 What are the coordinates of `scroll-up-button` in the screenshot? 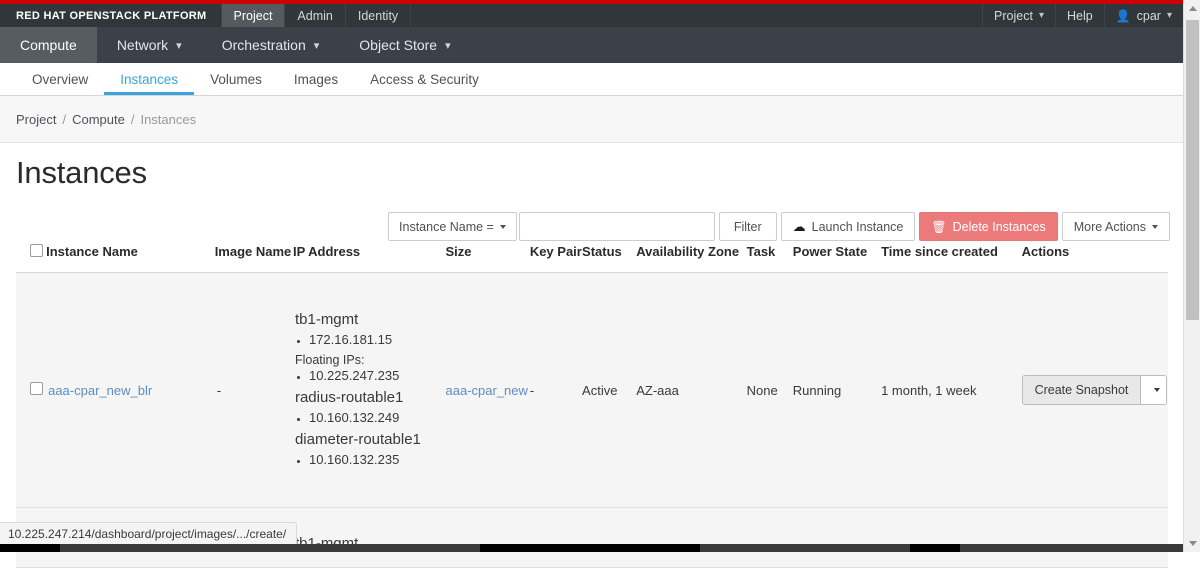 It's located at (1192, 8).